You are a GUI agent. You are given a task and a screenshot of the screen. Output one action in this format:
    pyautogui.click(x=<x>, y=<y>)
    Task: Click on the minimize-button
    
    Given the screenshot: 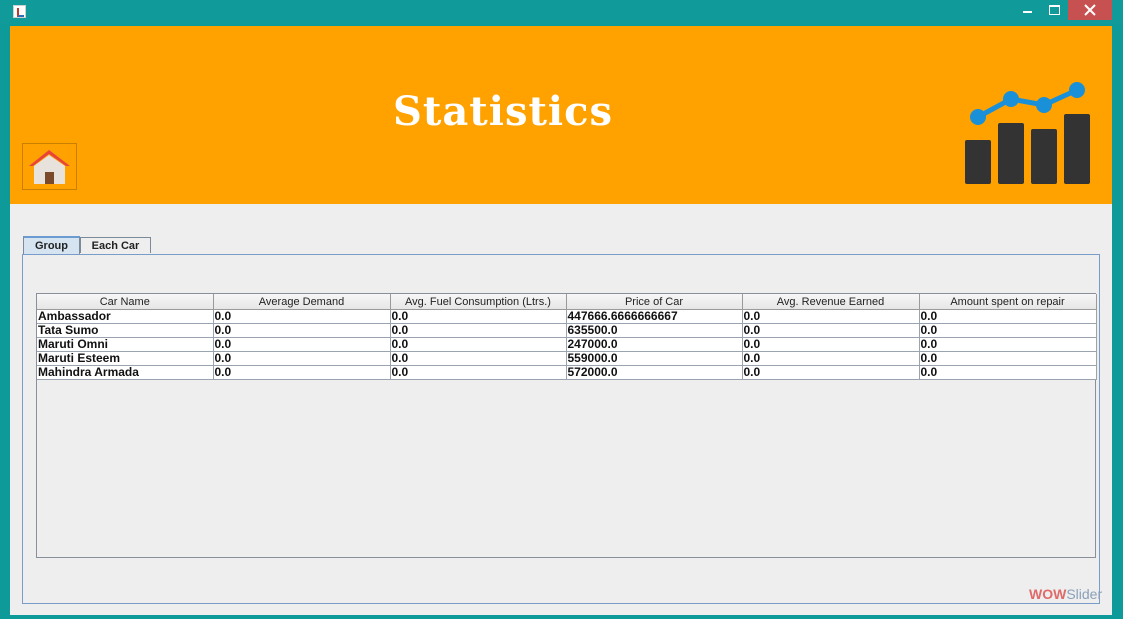 What is the action you would take?
    pyautogui.click(x=1028, y=10)
    